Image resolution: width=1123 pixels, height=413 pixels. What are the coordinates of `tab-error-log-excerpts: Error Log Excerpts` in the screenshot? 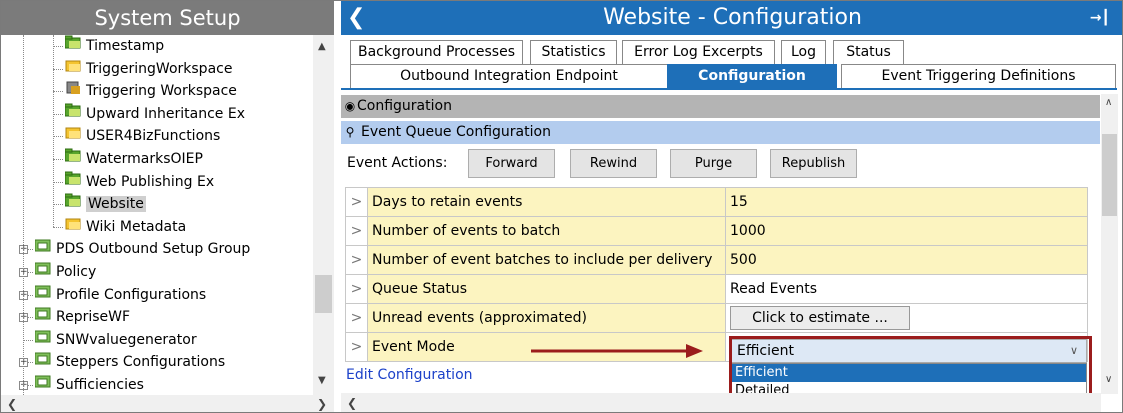 It's located at (698, 52).